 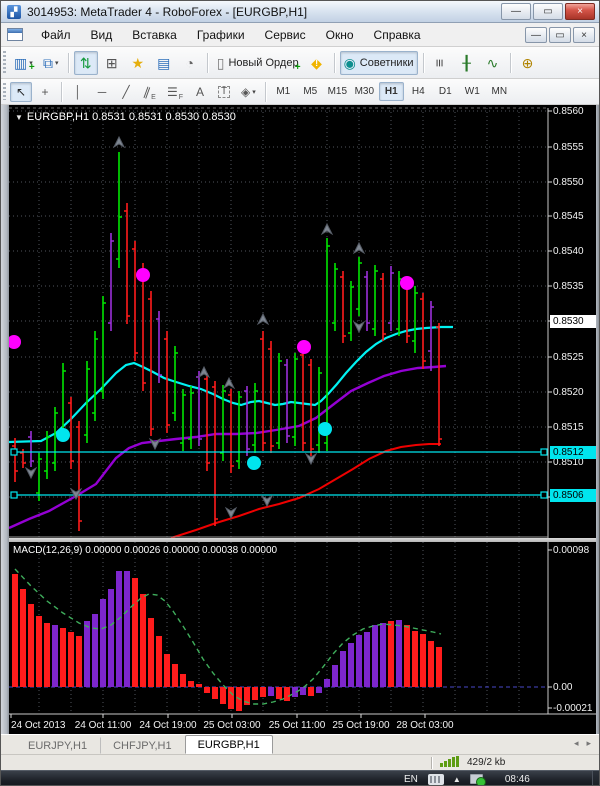 What do you see at coordinates (568, 182) in the screenshot?
I see `price-tick-label: 0.8550` at bounding box center [568, 182].